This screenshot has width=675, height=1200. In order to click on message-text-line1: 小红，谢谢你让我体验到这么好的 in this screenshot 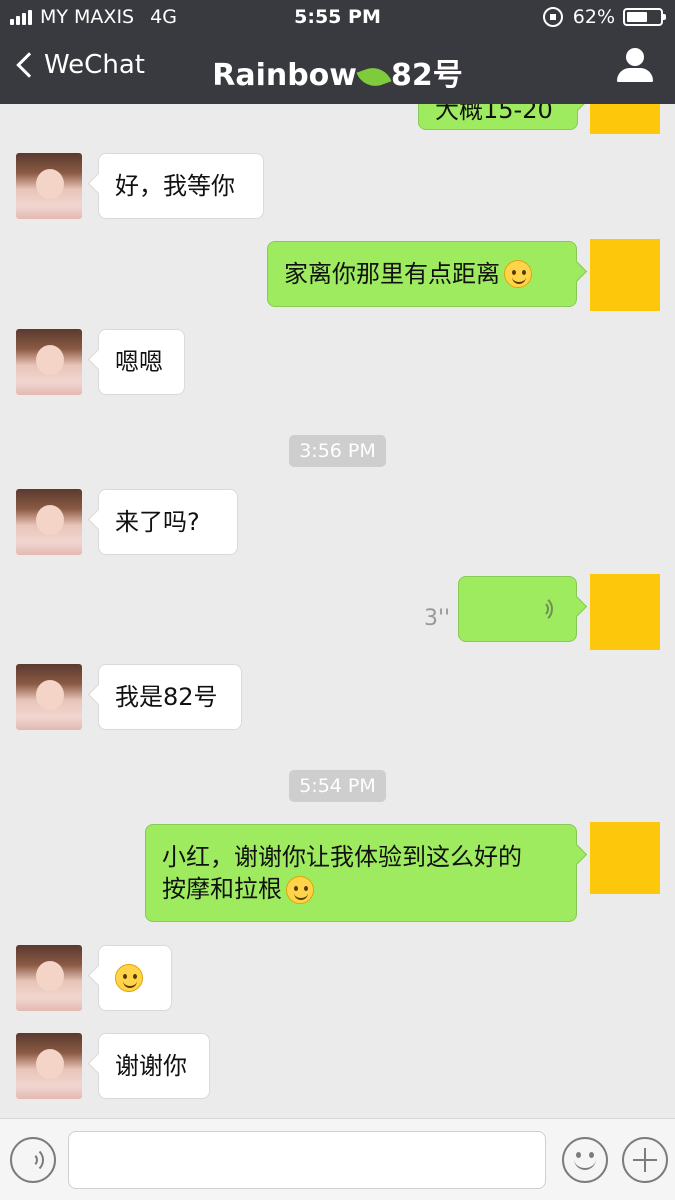, I will do `click(342, 857)`.